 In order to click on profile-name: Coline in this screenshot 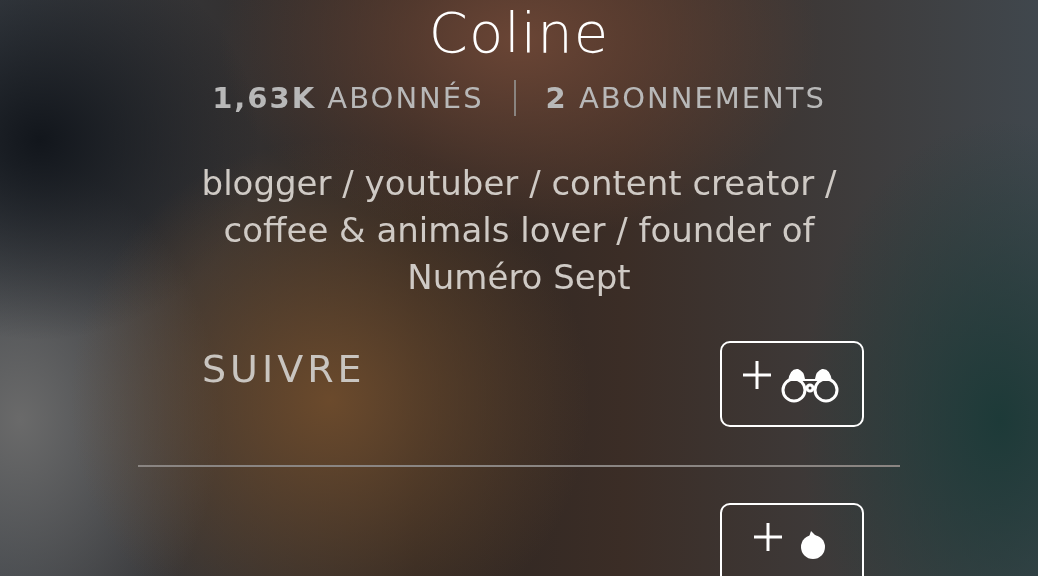, I will do `click(519, 33)`.